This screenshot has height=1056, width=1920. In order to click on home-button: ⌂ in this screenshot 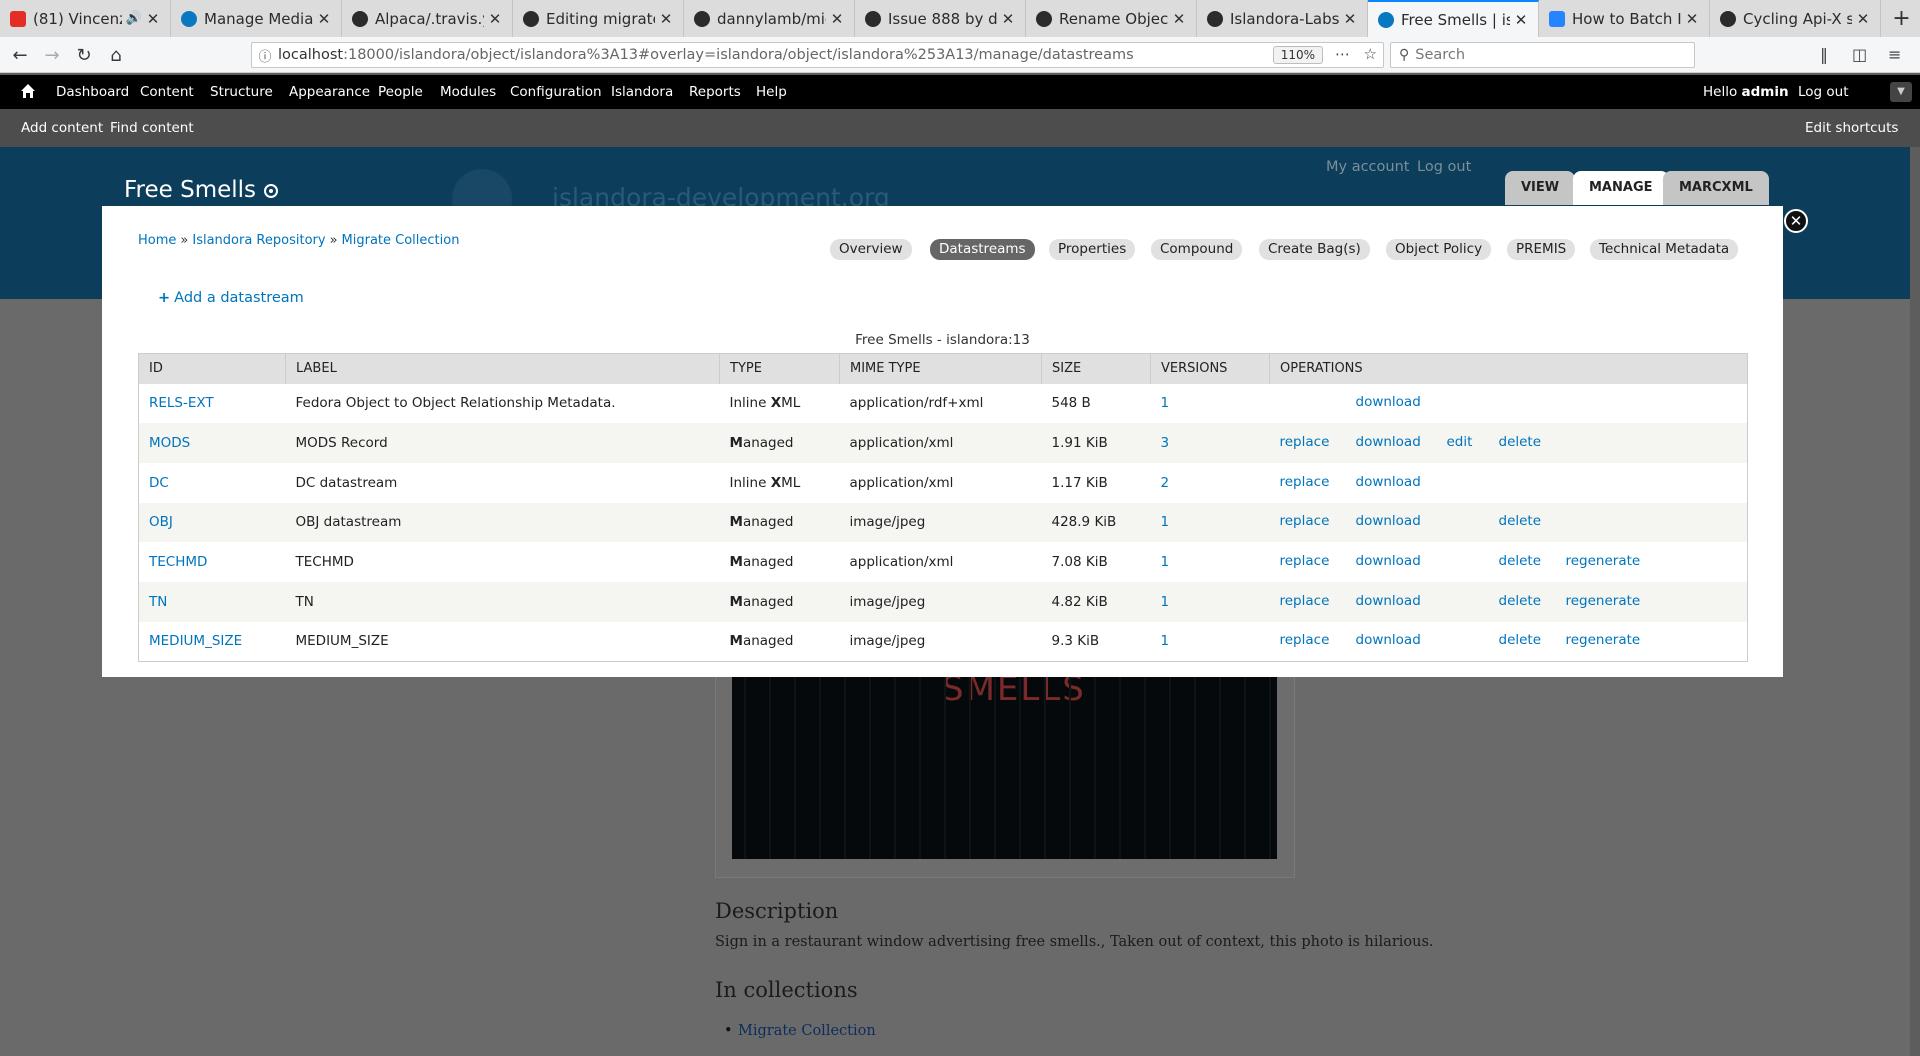, I will do `click(116, 55)`.